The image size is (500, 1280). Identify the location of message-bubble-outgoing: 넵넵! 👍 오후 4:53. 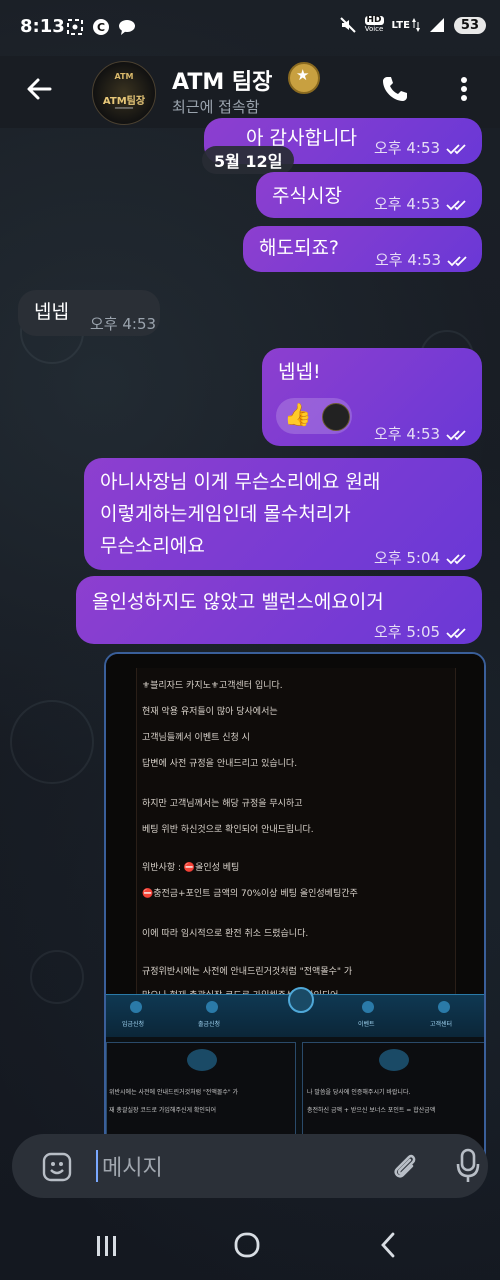
(372, 397).